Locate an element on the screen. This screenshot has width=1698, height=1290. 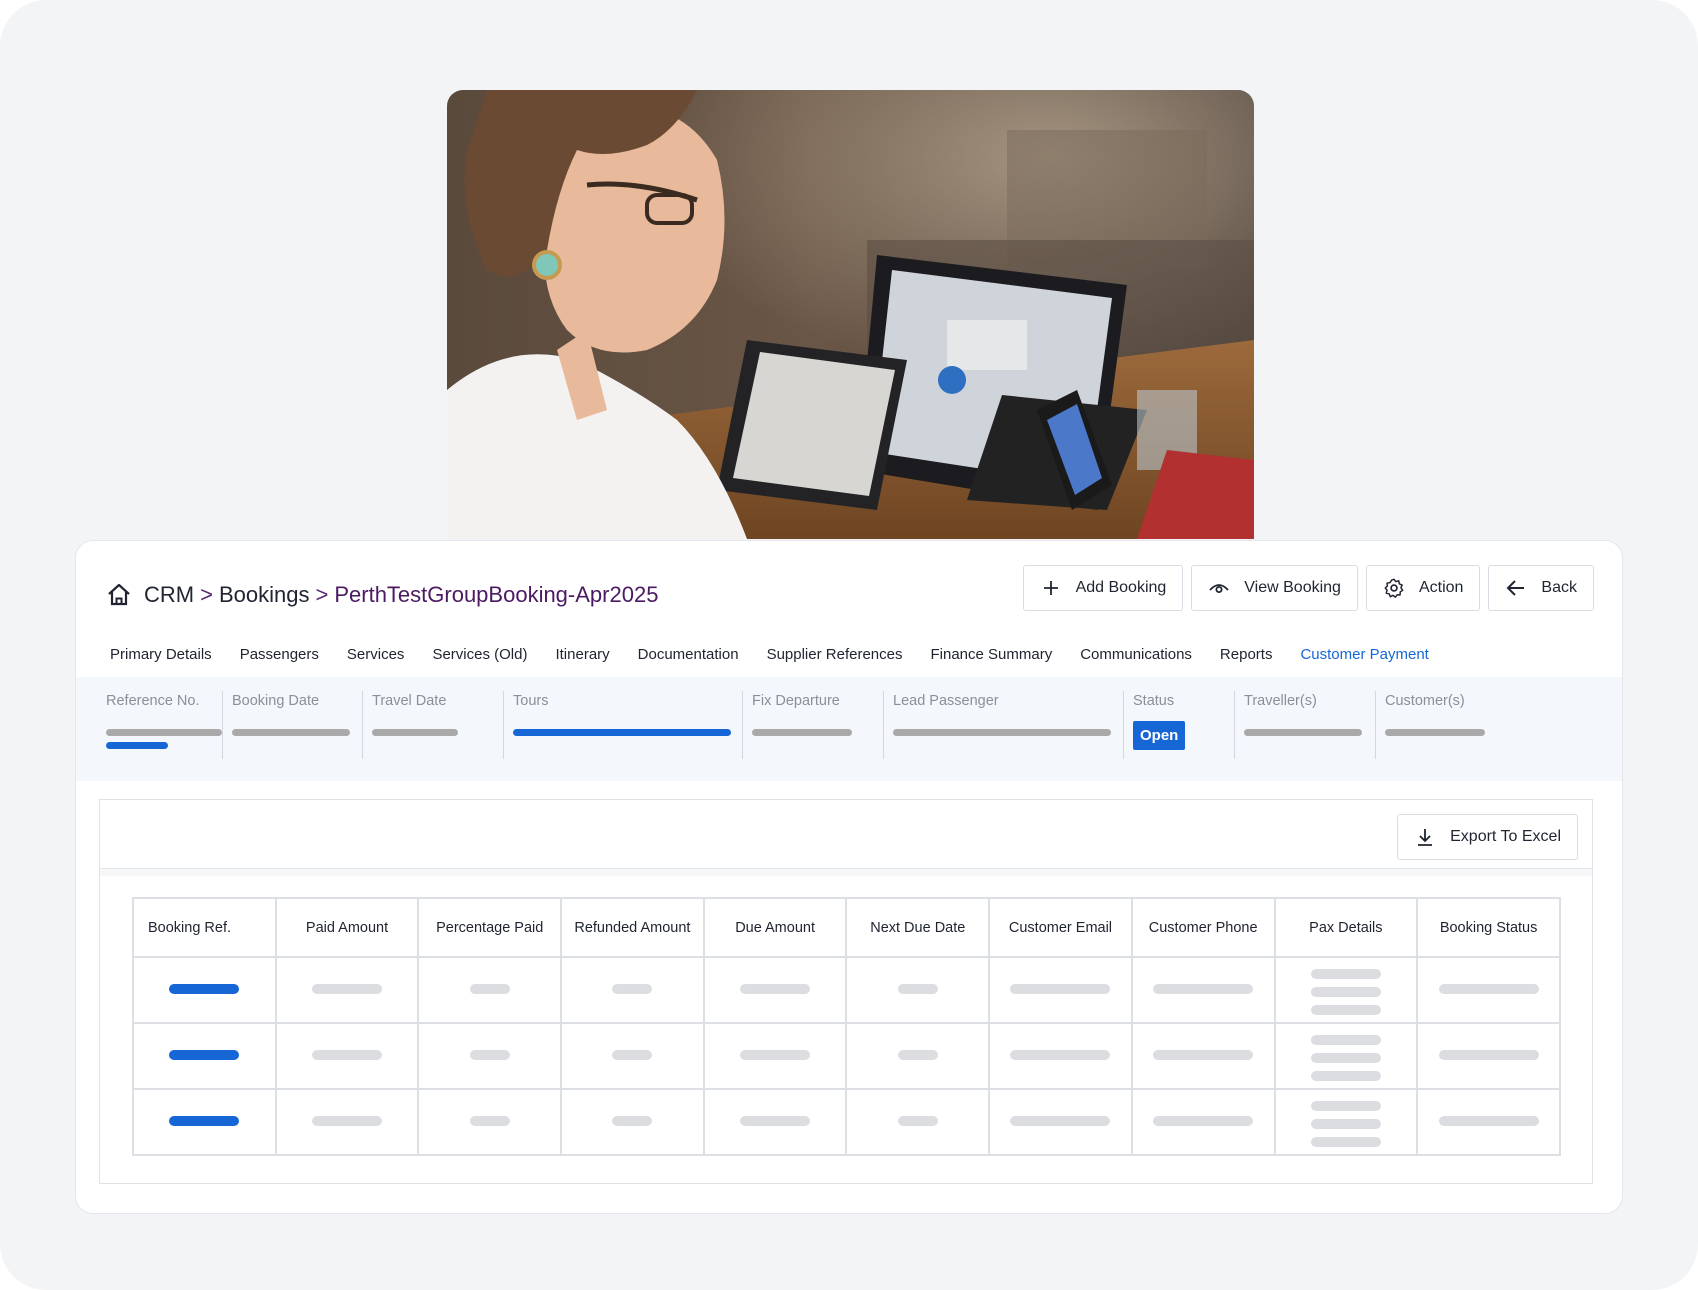
summary-reference-no: Reference No. is located at coordinates (149, 729).